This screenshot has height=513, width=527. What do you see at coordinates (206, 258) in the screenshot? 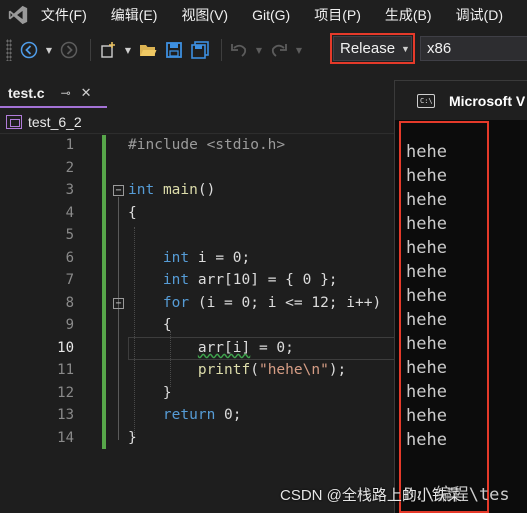
I see `code-line: int i = 0;` at bounding box center [206, 258].